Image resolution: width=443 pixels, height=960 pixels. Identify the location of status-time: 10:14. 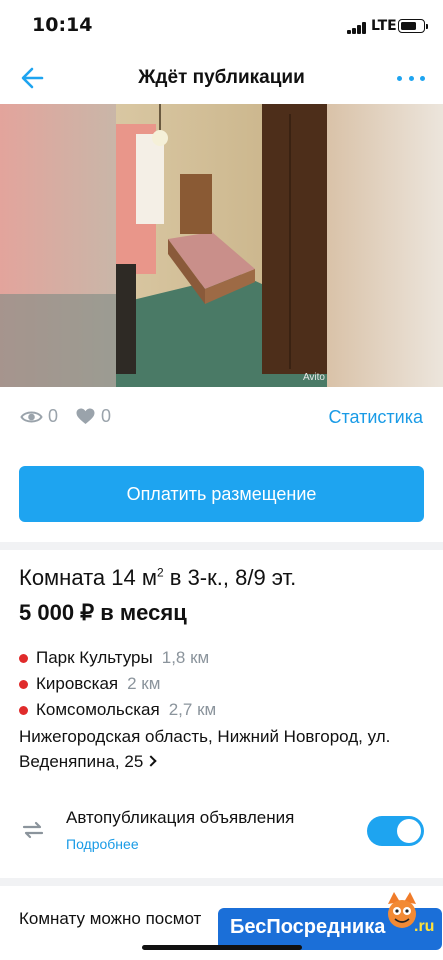
(62, 25).